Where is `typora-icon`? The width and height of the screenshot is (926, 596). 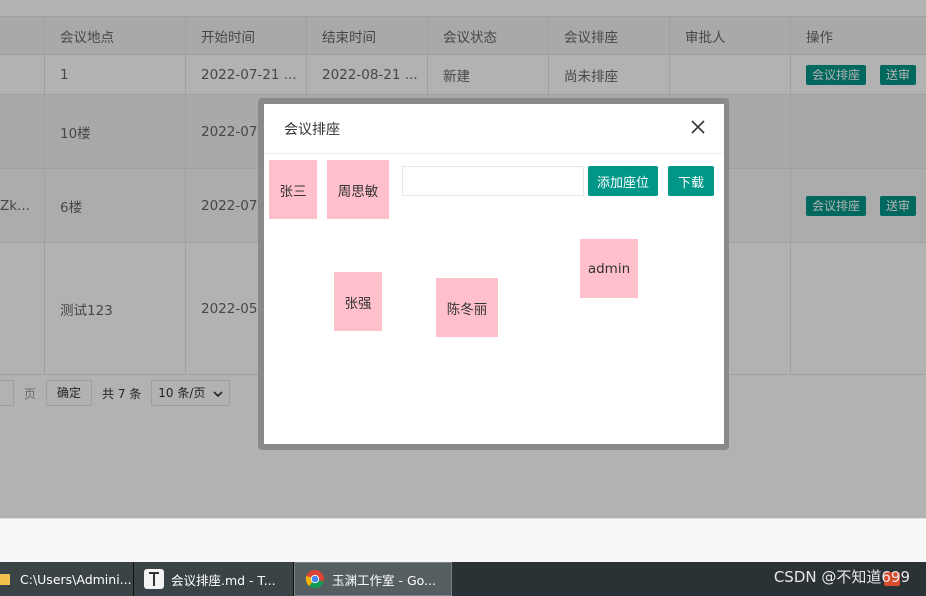
typora-icon is located at coordinates (154, 579).